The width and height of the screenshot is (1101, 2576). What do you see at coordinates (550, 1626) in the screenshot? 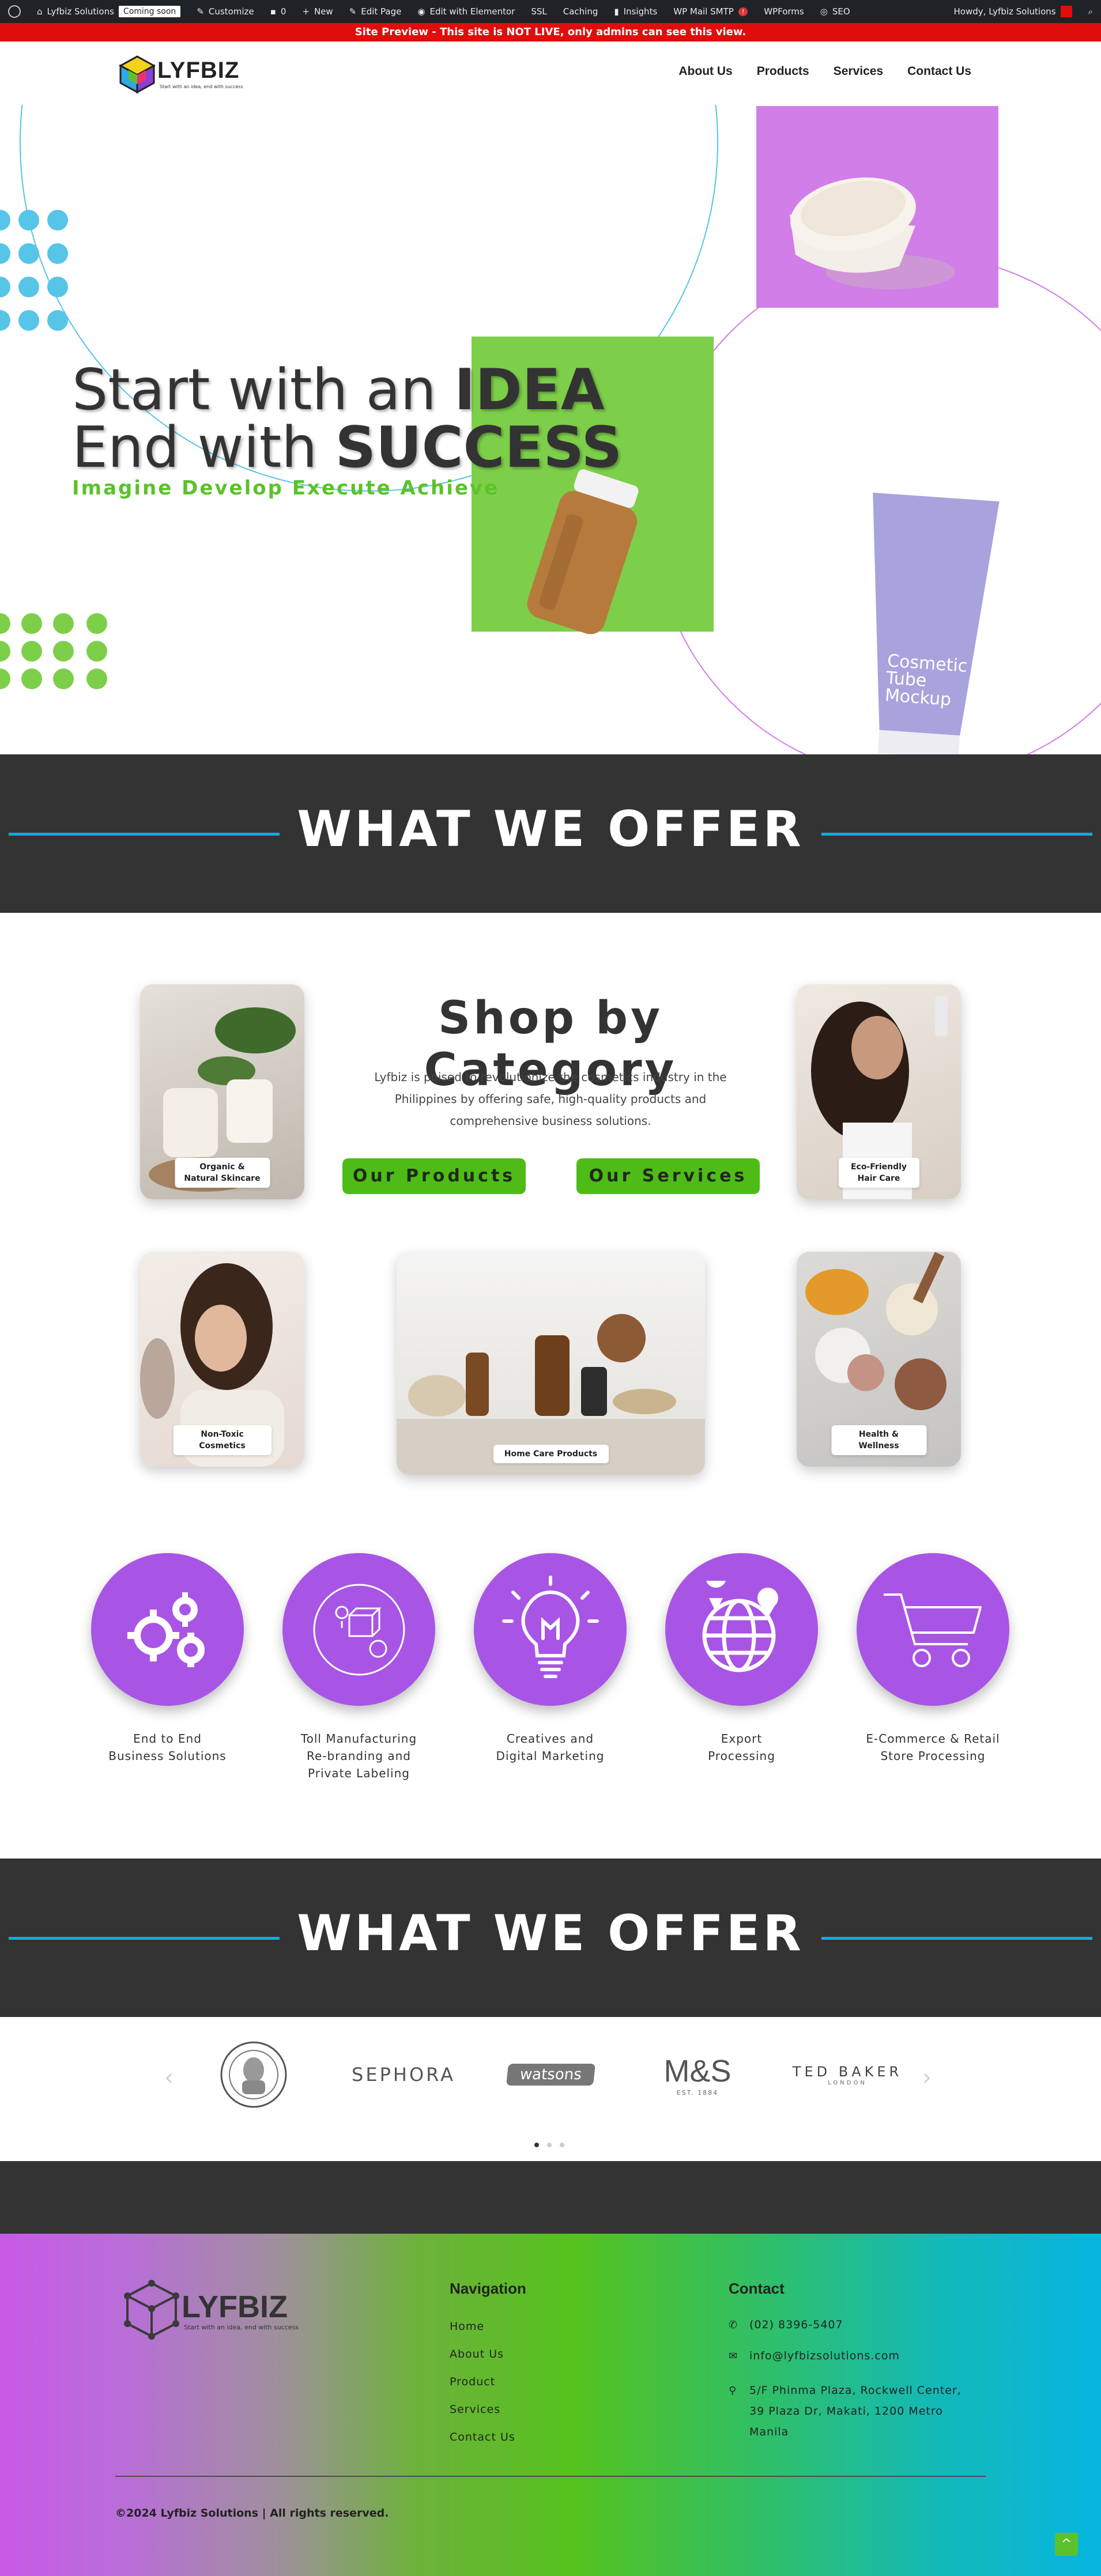
I see `lightbulb-icon` at bounding box center [550, 1626].